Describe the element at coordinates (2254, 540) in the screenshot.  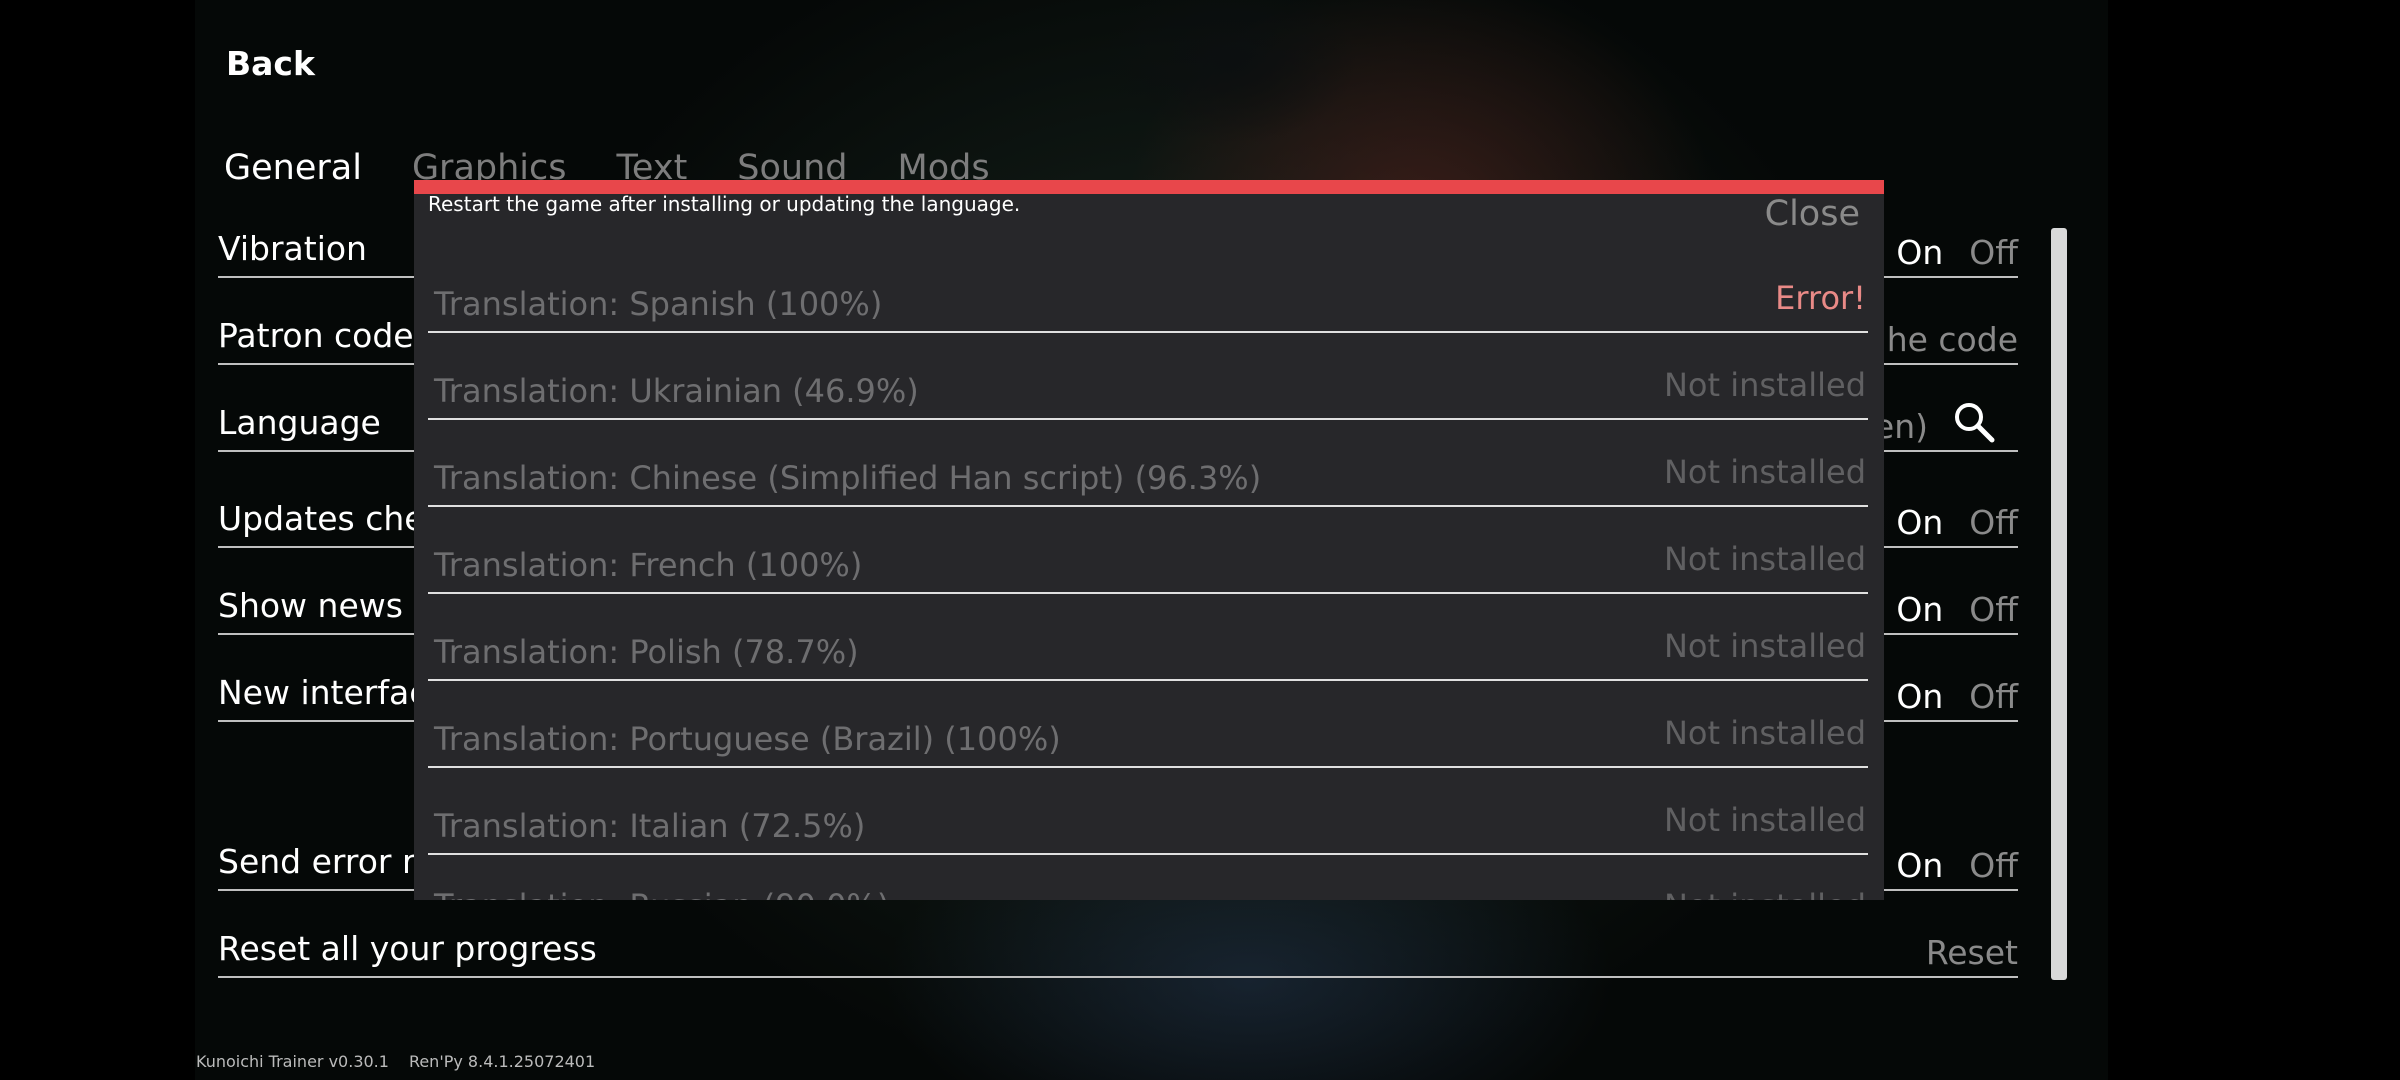
I see `right-letterbox` at that location.